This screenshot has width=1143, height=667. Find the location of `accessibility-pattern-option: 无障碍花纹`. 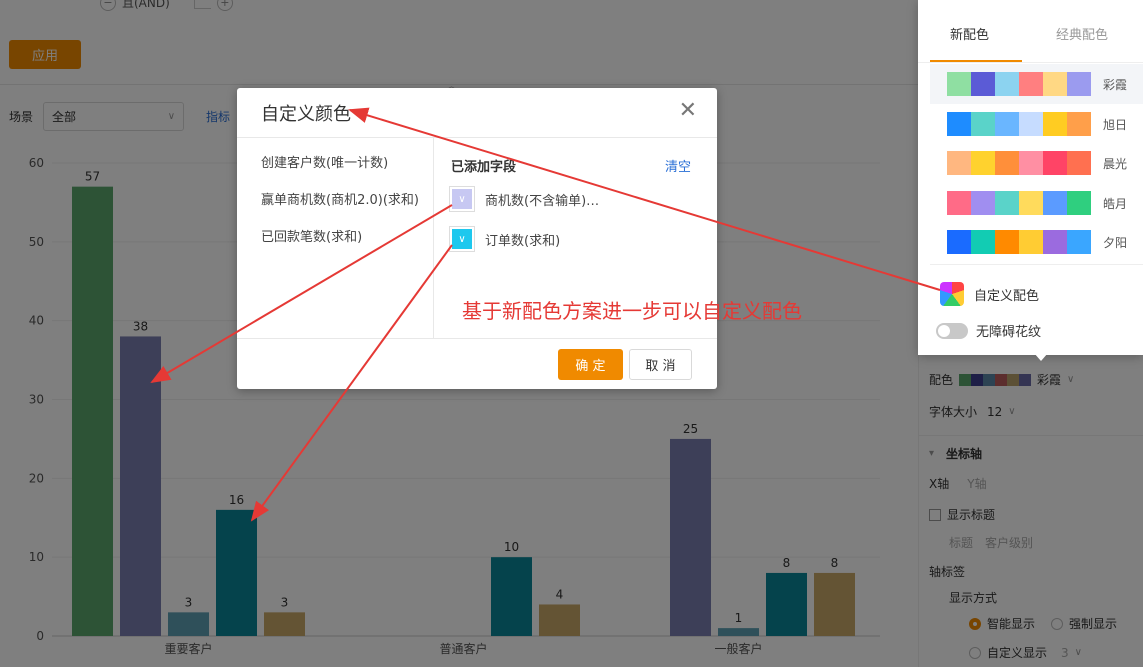

accessibility-pattern-option: 无障碍花纹 is located at coordinates (988, 330).